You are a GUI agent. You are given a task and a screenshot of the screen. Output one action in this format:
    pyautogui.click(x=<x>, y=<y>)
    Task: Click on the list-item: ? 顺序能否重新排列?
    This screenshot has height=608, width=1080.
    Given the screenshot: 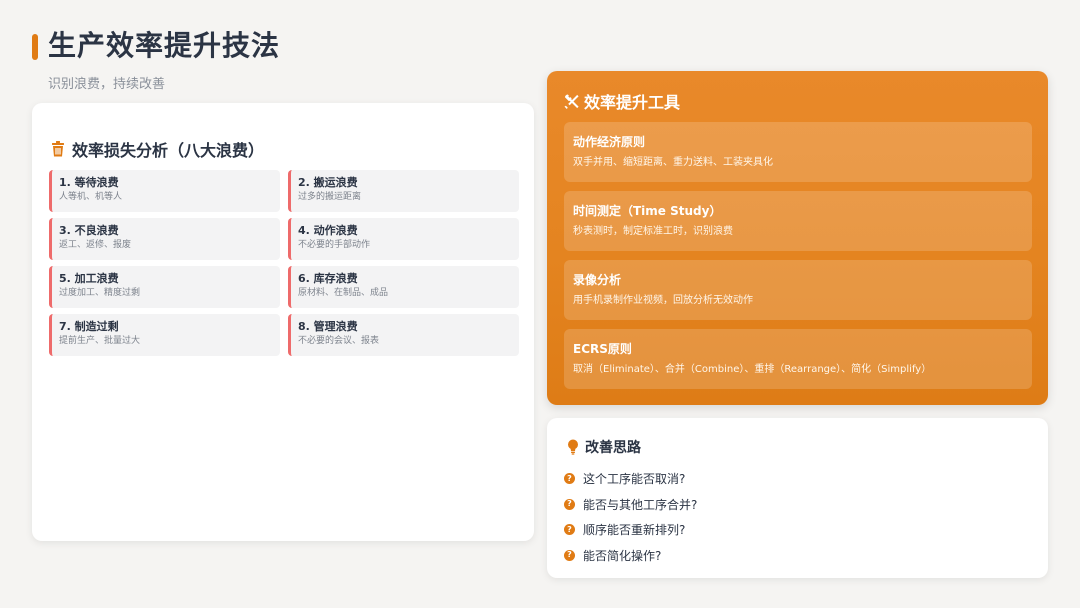 What is the action you would take?
    pyautogui.click(x=630, y=530)
    